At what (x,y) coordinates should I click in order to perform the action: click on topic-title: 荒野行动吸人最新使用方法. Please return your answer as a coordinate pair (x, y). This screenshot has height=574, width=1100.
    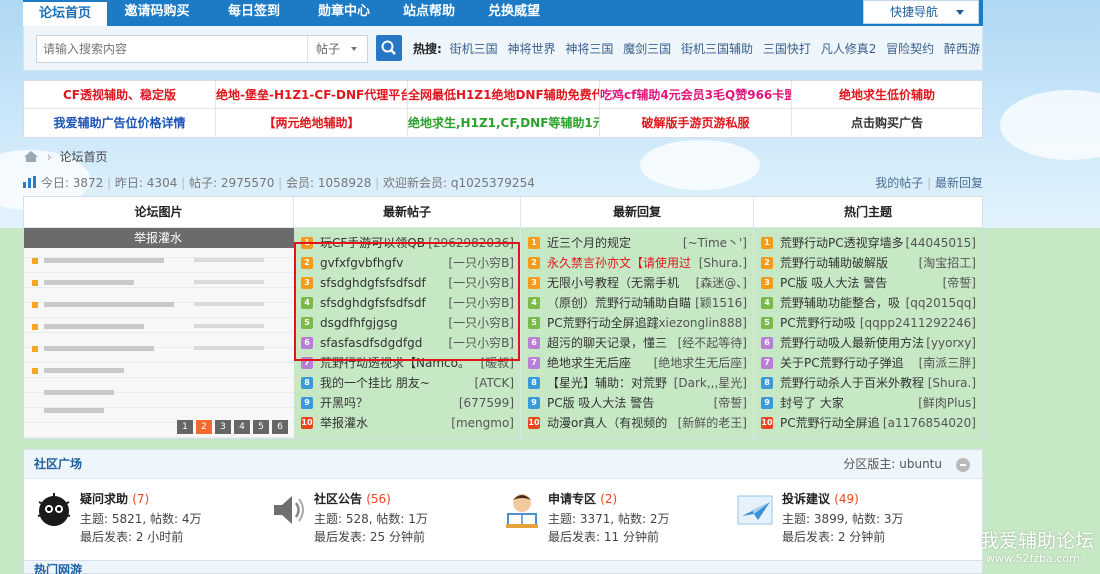
    Looking at the image, I should click on (852, 343).